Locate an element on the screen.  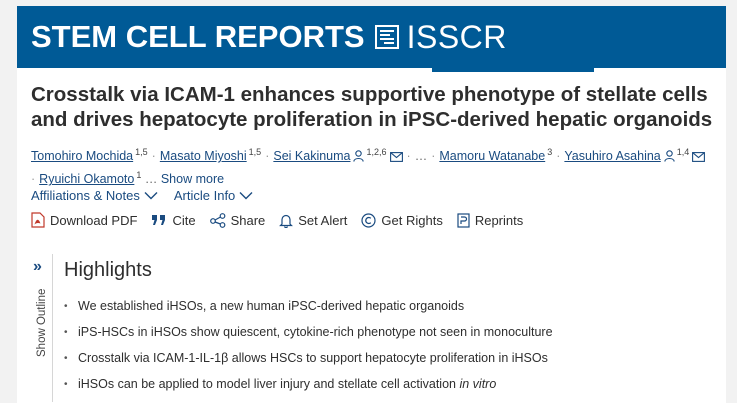
author-item: Mamoru Watanabe 3 is located at coordinates (495, 155).